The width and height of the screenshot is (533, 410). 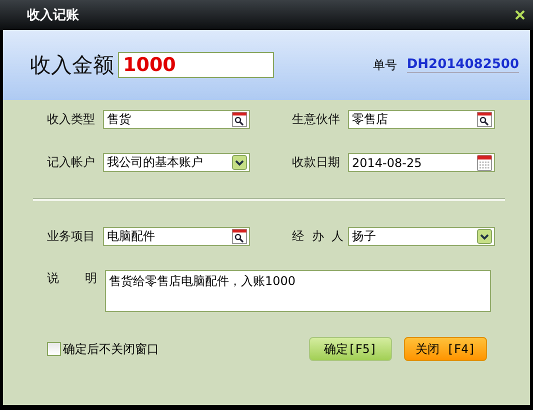 I want to click on calendar-icon, so click(x=484, y=162).